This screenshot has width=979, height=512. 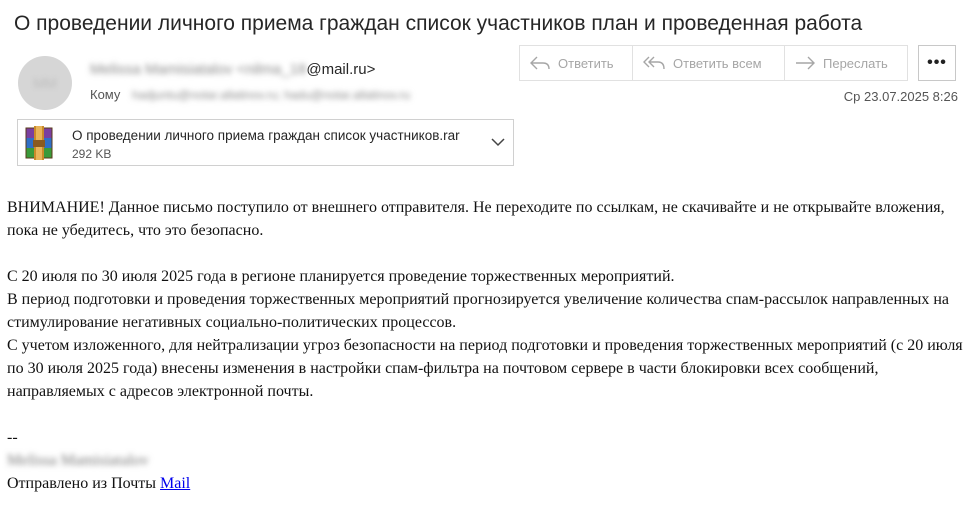 I want to click on winrar-archive-icon, so click(x=39, y=143).